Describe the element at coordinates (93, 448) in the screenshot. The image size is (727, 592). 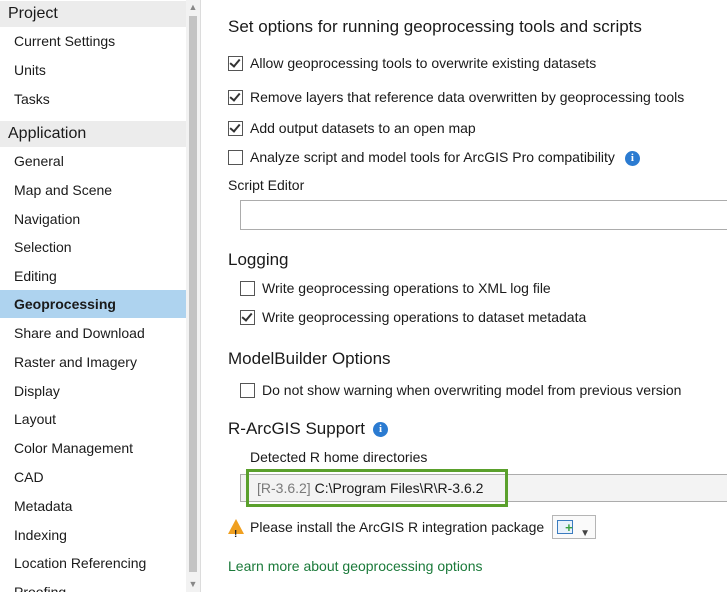
I see `sidebar-item-color-management: Color Management` at that location.